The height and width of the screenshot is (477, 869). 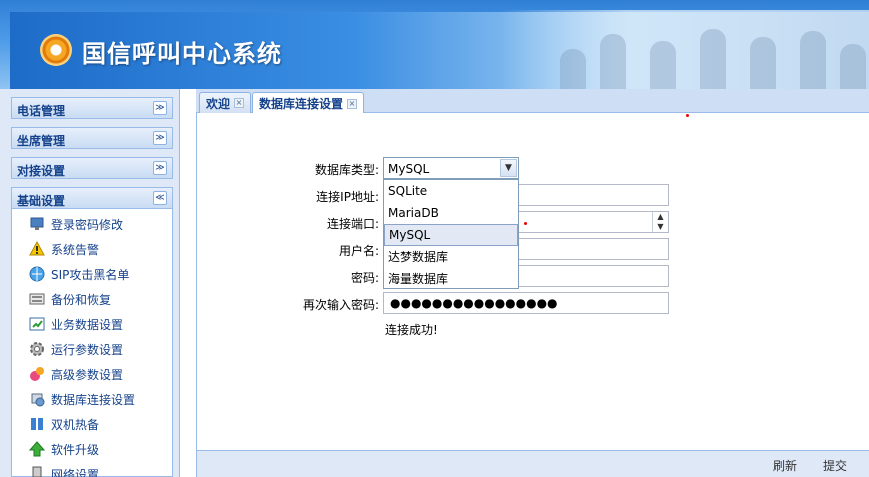 What do you see at coordinates (37, 424) in the screenshot?
I see `server-icon` at bounding box center [37, 424].